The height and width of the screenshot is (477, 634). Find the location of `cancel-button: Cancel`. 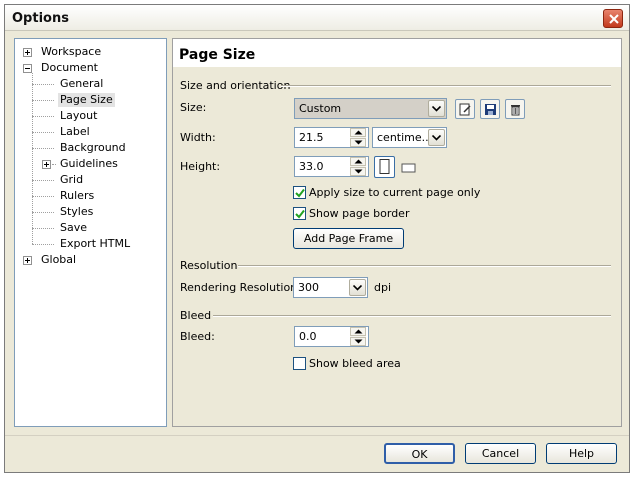

cancel-button: Cancel is located at coordinates (500, 453).